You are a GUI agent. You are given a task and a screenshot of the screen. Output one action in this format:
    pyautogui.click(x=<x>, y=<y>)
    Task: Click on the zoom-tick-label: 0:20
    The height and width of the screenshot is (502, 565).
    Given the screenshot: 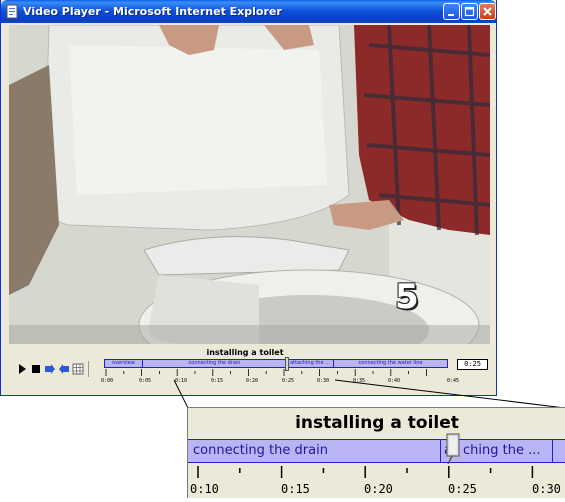 What is the action you would take?
    pyautogui.click(x=378, y=489)
    